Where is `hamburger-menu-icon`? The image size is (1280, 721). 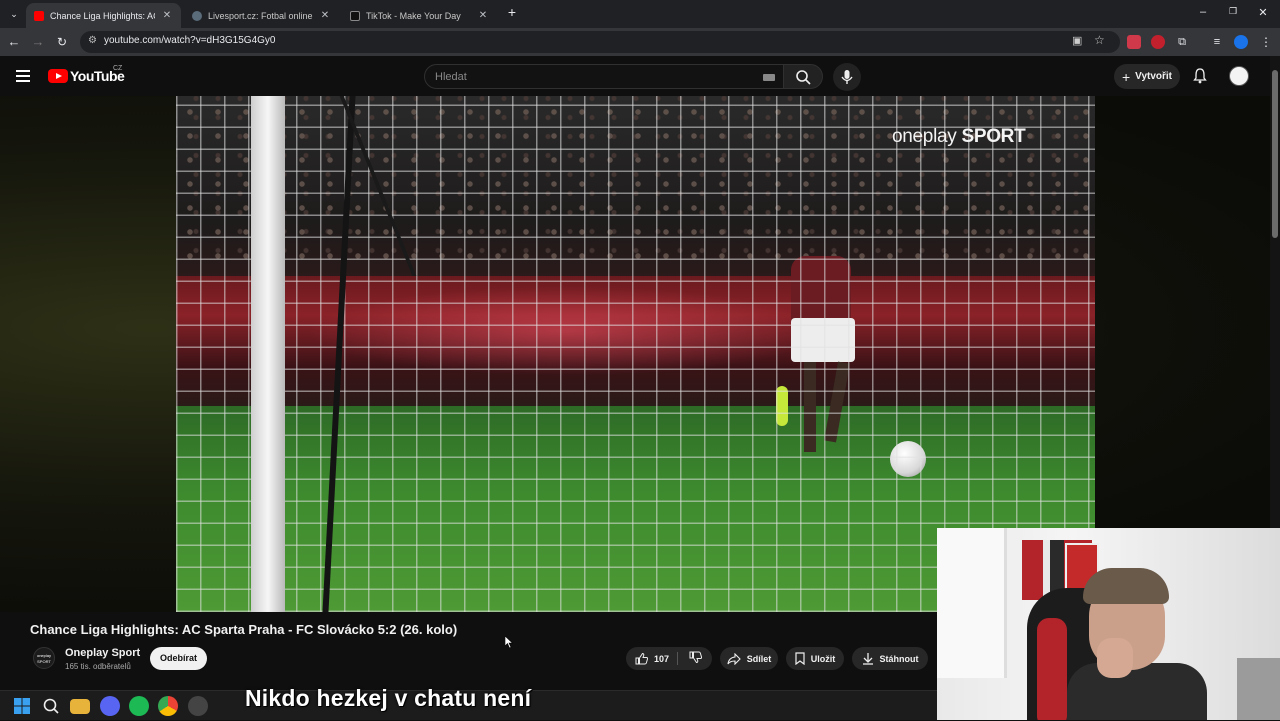 hamburger-menu-icon is located at coordinates (23, 76).